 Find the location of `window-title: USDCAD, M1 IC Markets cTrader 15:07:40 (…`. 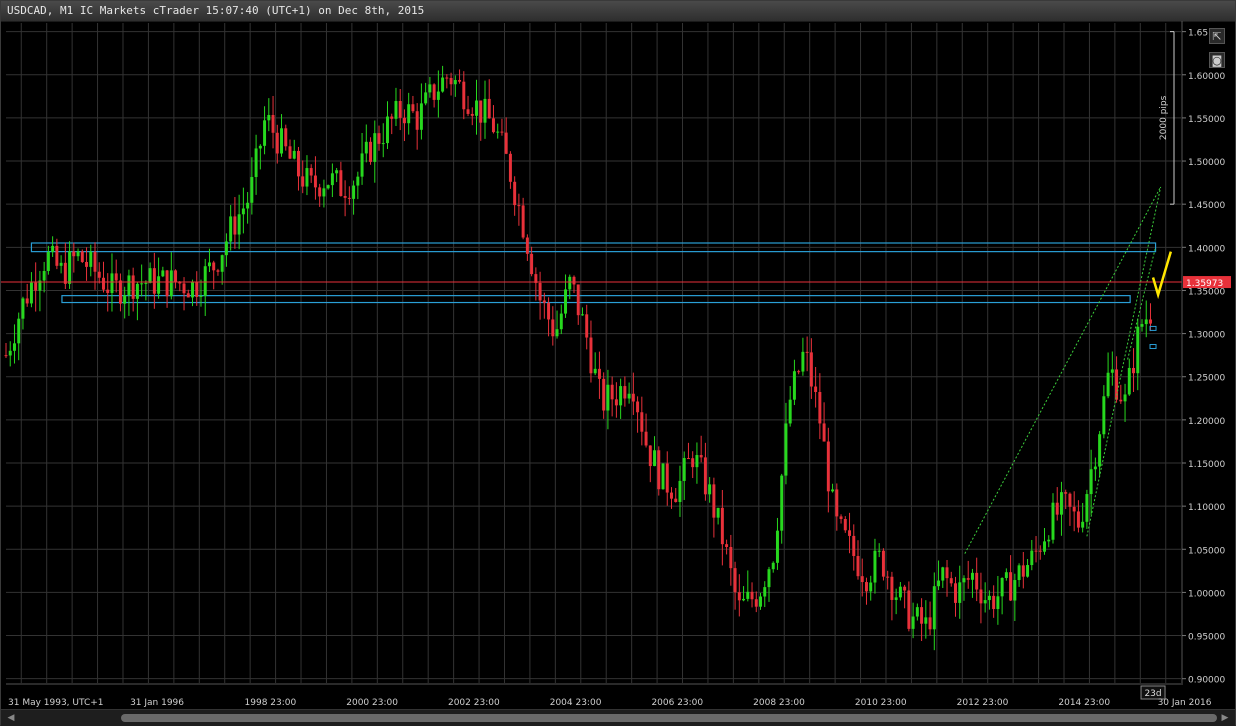

window-title: USDCAD, M1 IC Markets cTrader 15:07:40 (… is located at coordinates (216, 10).